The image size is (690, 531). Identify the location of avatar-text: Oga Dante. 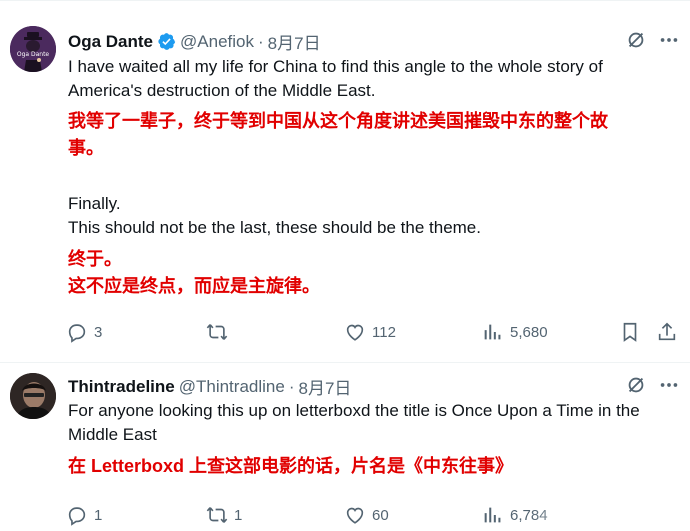
(33, 54).